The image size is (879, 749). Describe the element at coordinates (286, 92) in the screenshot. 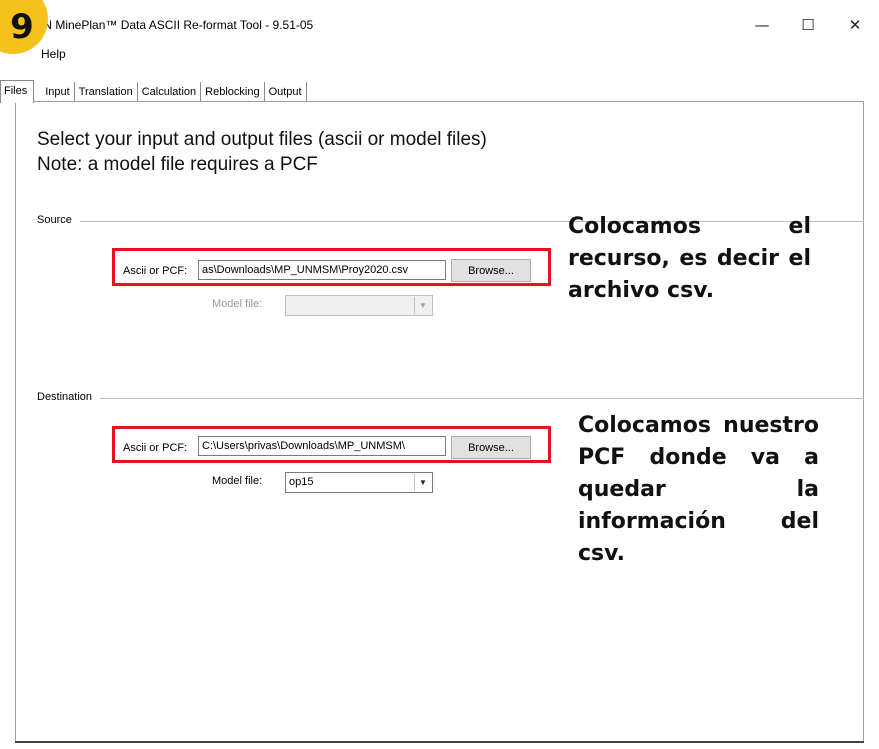

I see `tab-output: Output` at that location.